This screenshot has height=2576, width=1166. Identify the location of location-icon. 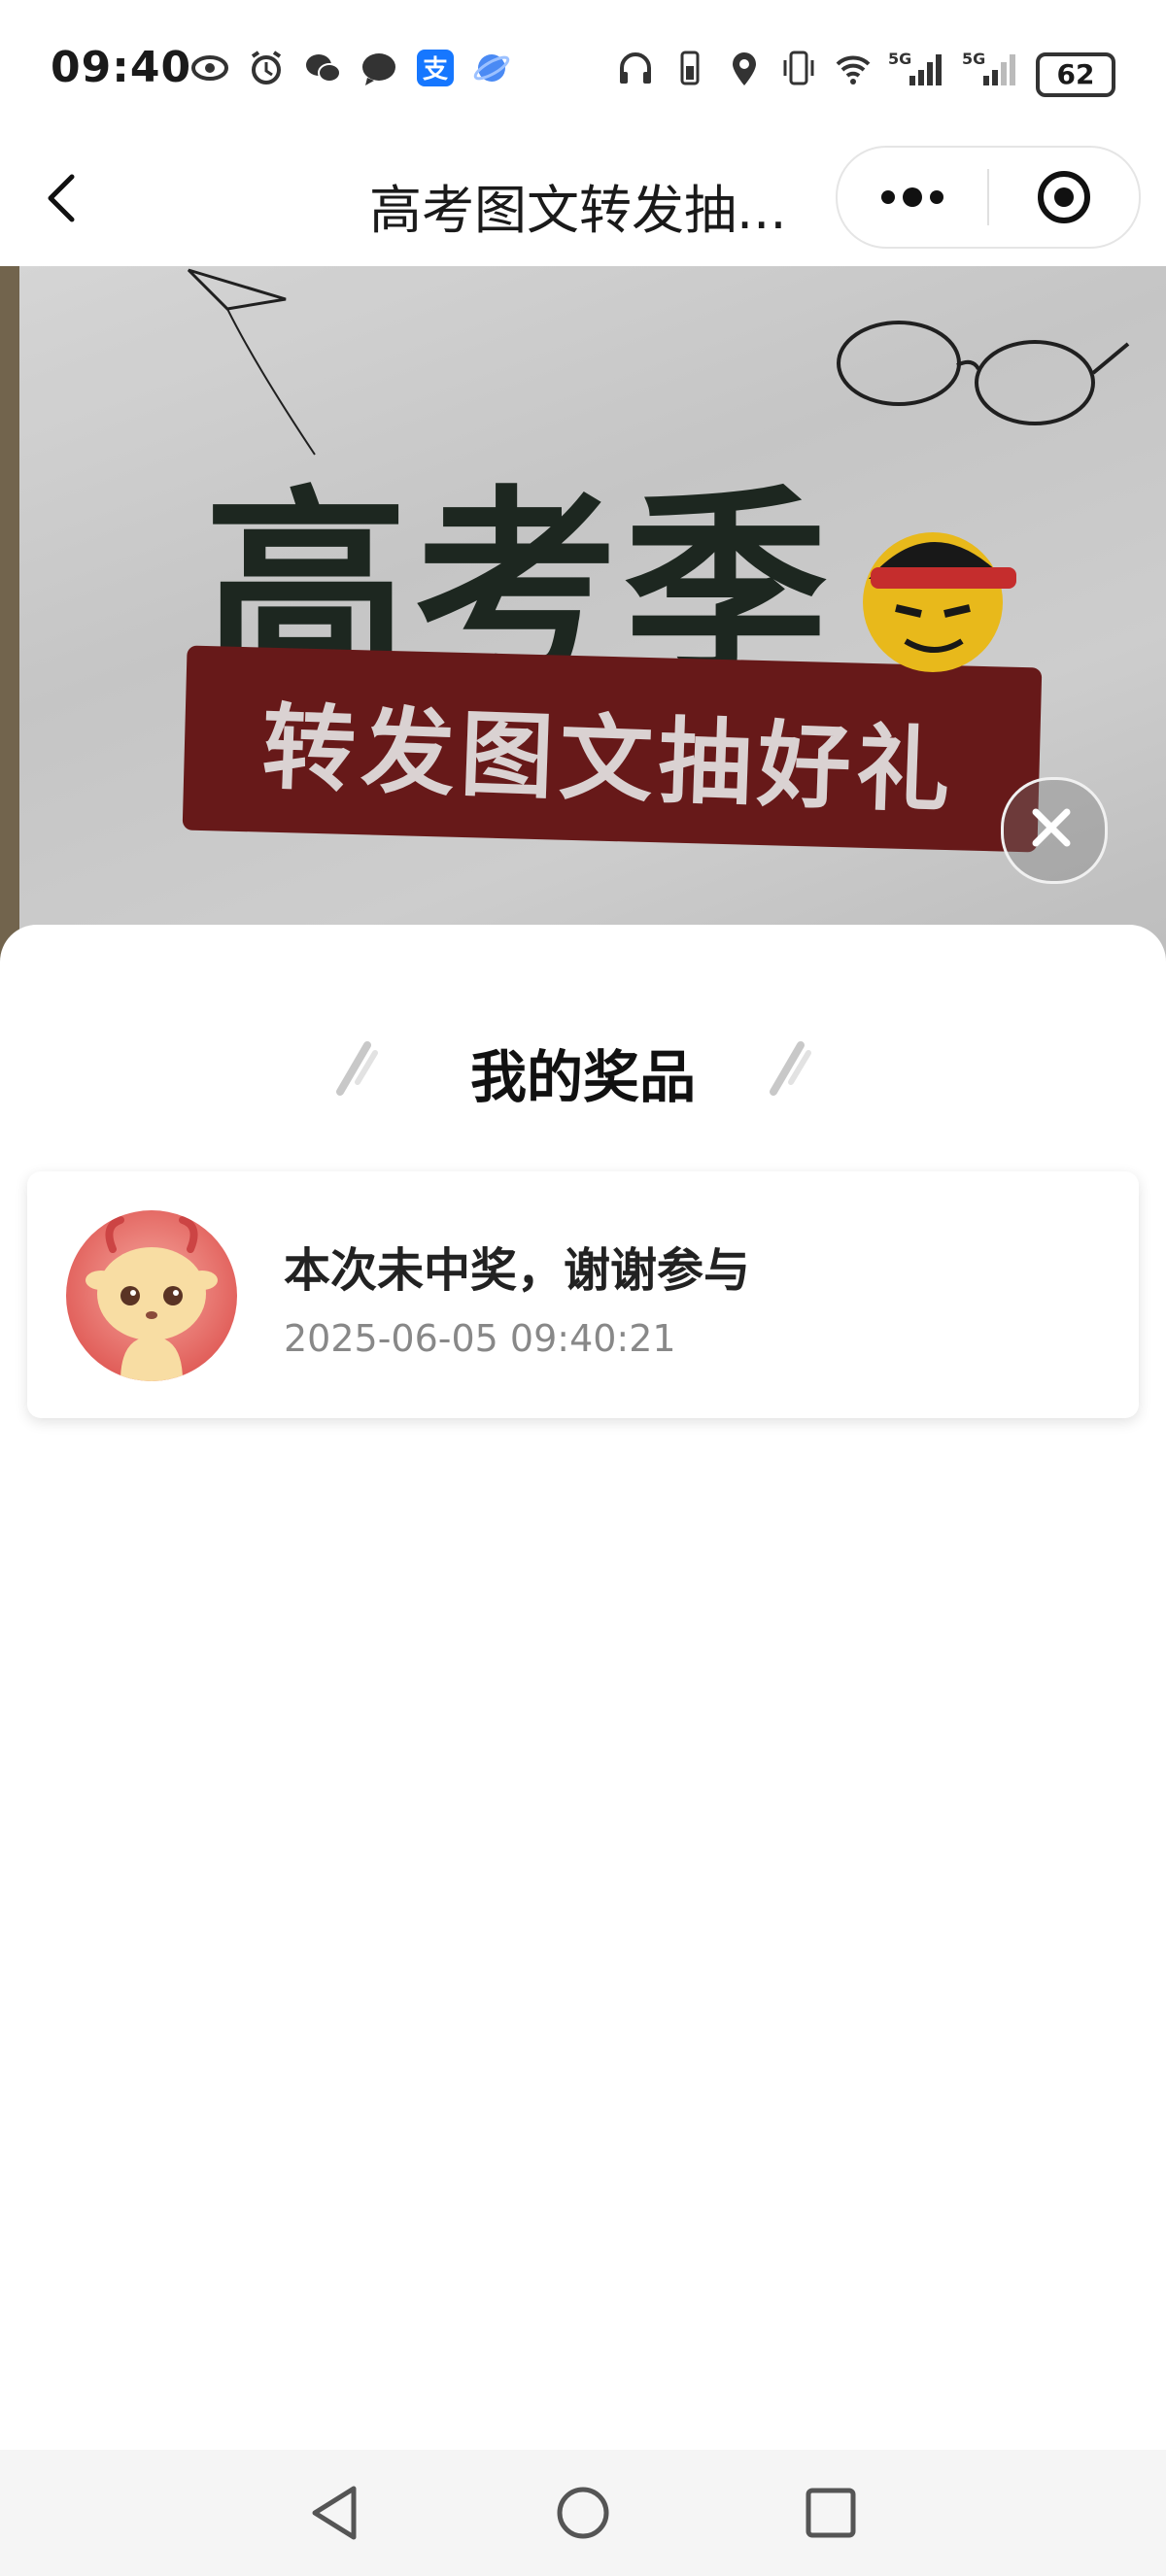
(744, 68).